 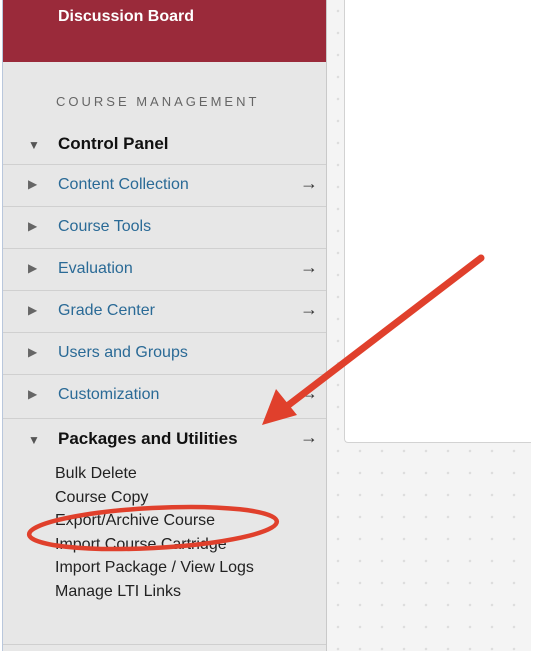 What do you see at coordinates (113, 143) in the screenshot?
I see `control-panel-label: Control Panel` at bounding box center [113, 143].